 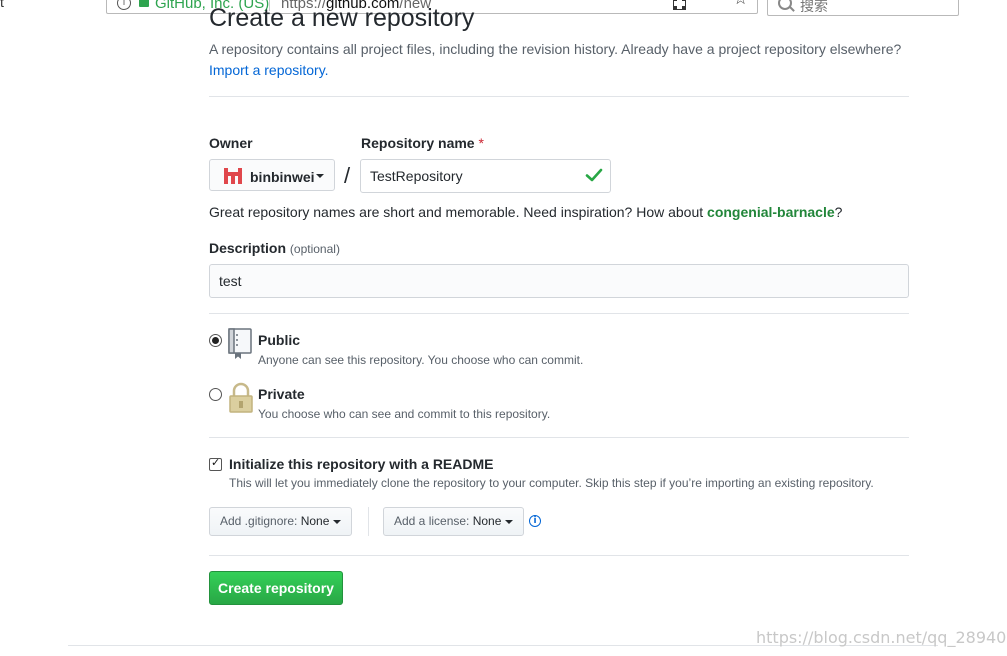 I want to click on valid-check-icon, so click(x=594, y=175).